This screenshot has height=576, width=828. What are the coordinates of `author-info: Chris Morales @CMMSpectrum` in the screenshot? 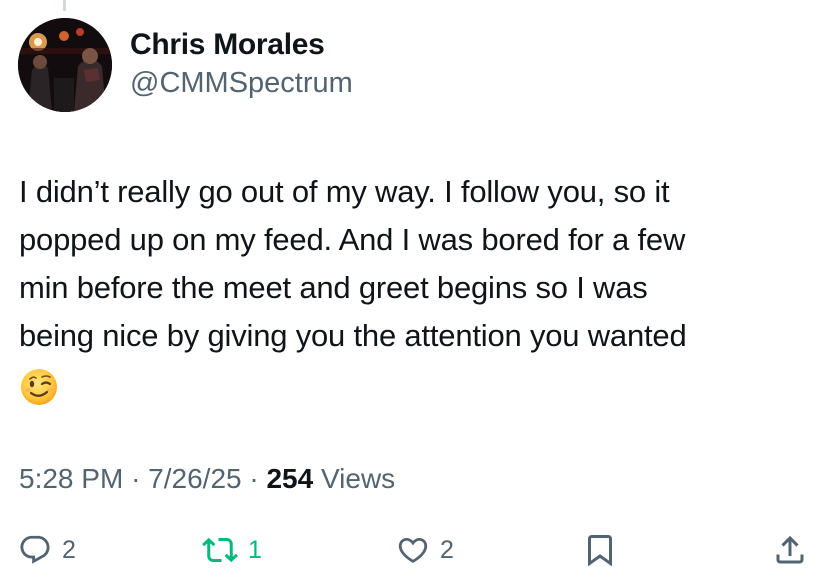 It's located at (241, 64).